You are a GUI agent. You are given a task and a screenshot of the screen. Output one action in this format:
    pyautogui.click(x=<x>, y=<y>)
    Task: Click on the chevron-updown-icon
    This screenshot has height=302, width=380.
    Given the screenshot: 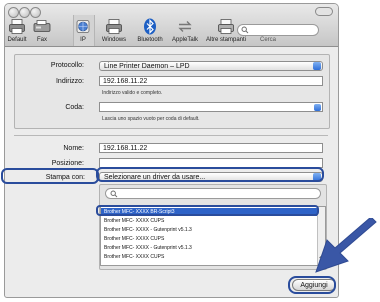 What is the action you would take?
    pyautogui.click(x=317, y=66)
    